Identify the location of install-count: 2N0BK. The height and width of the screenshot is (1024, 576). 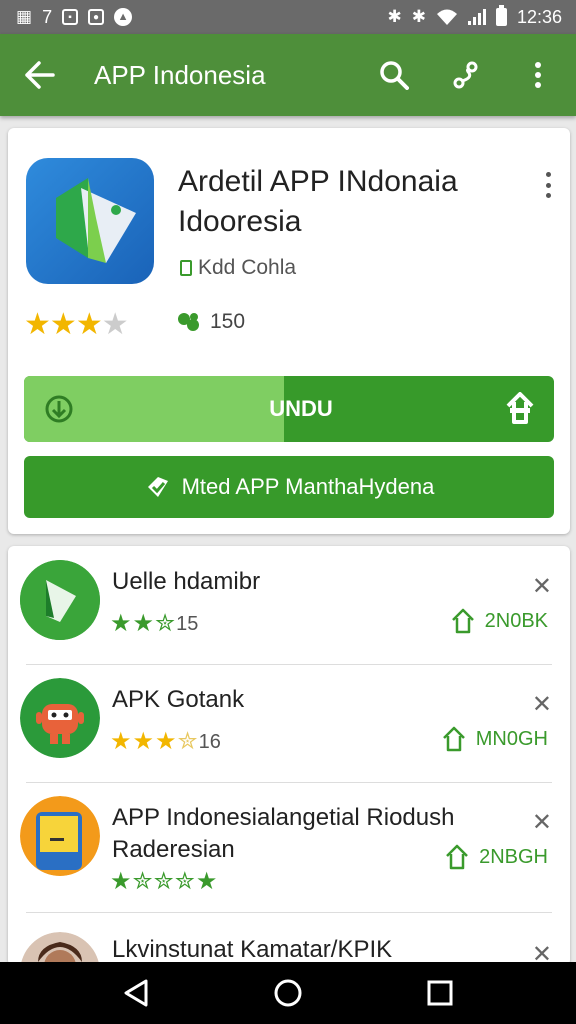
(516, 620).